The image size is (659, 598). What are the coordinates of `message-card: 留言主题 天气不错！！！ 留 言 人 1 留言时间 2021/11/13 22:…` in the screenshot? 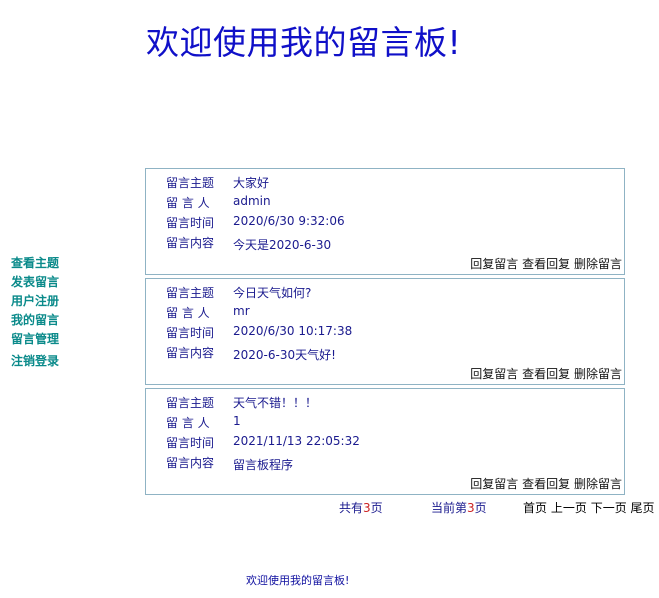 It's located at (385, 441).